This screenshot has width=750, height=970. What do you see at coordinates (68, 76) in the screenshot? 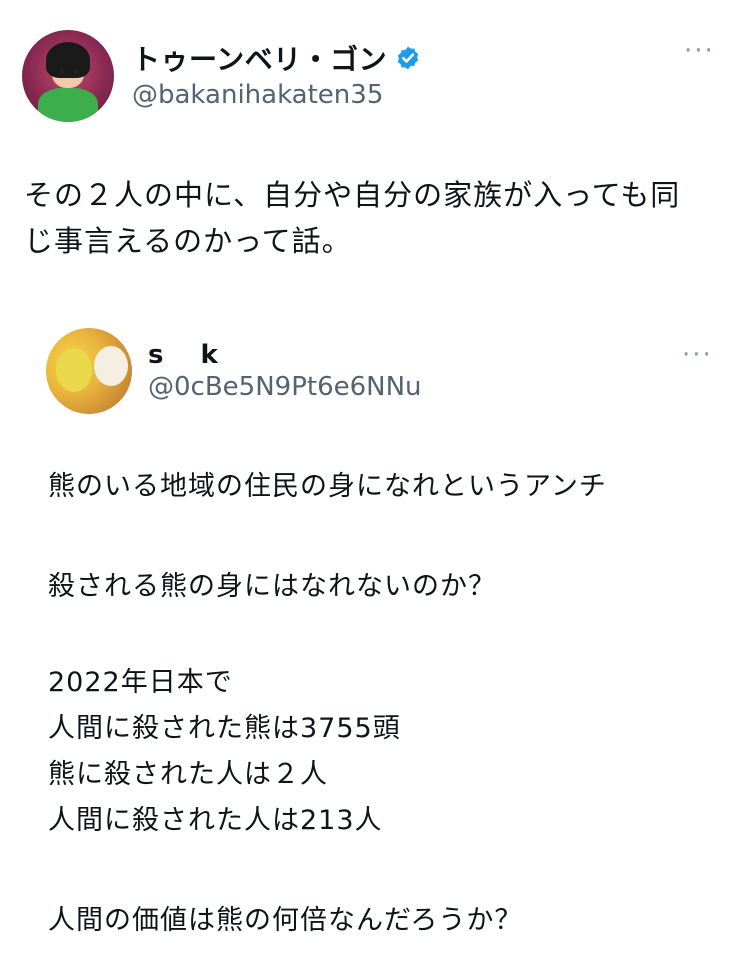
I see `tweet-author-avatar` at bounding box center [68, 76].